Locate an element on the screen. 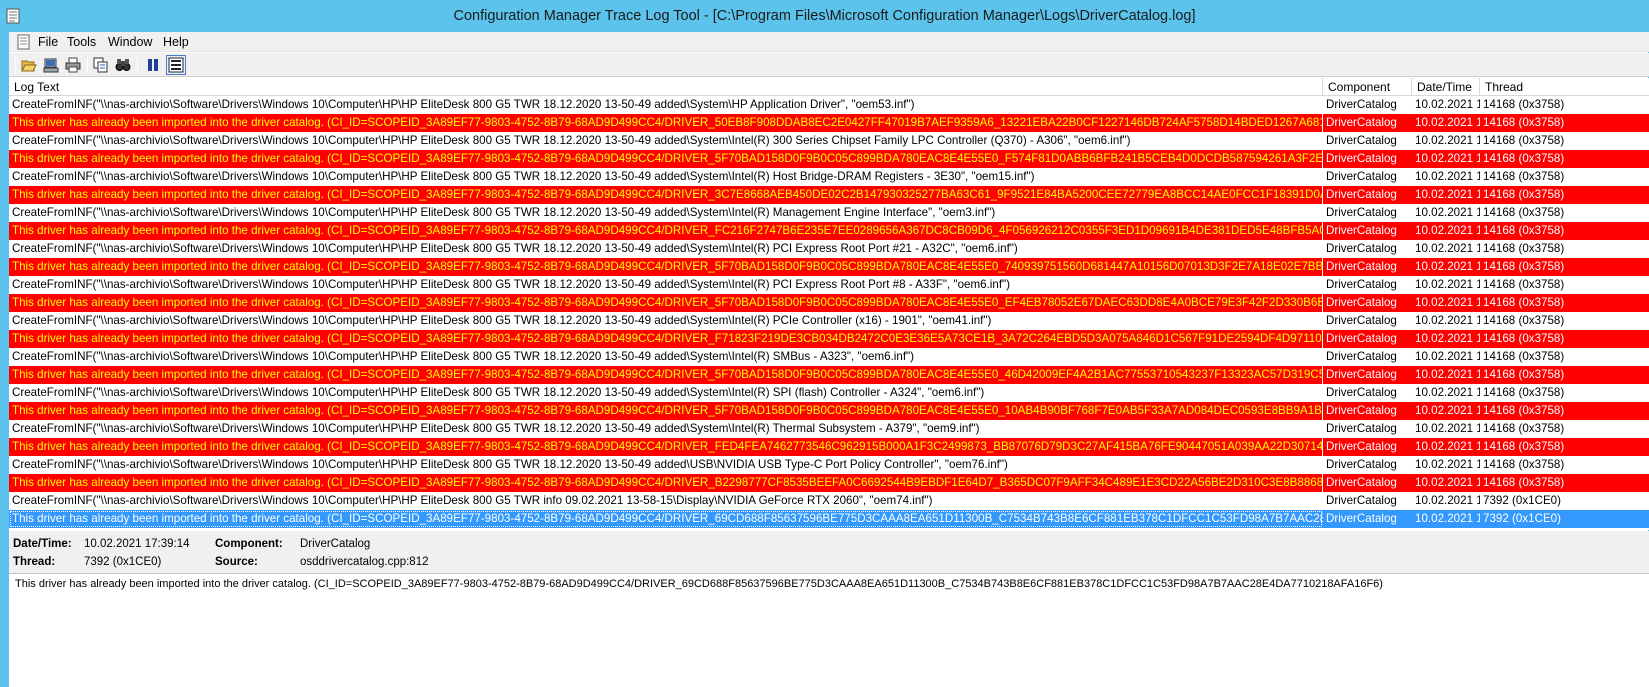 Image resolution: width=1649 pixels, height=687 pixels. pause-button is located at coordinates (153, 65).